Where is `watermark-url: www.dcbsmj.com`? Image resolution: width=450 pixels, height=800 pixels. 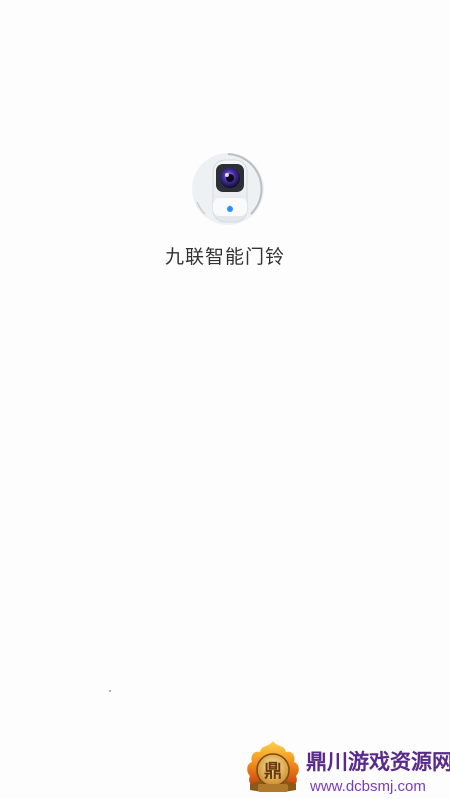
watermark-url: www.dcbsmj.com is located at coordinates (368, 786).